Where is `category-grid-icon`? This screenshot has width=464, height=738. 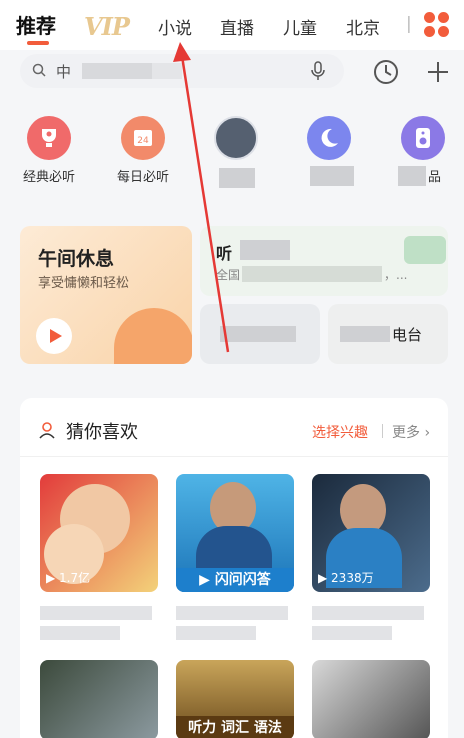 category-grid-icon is located at coordinates (437, 25).